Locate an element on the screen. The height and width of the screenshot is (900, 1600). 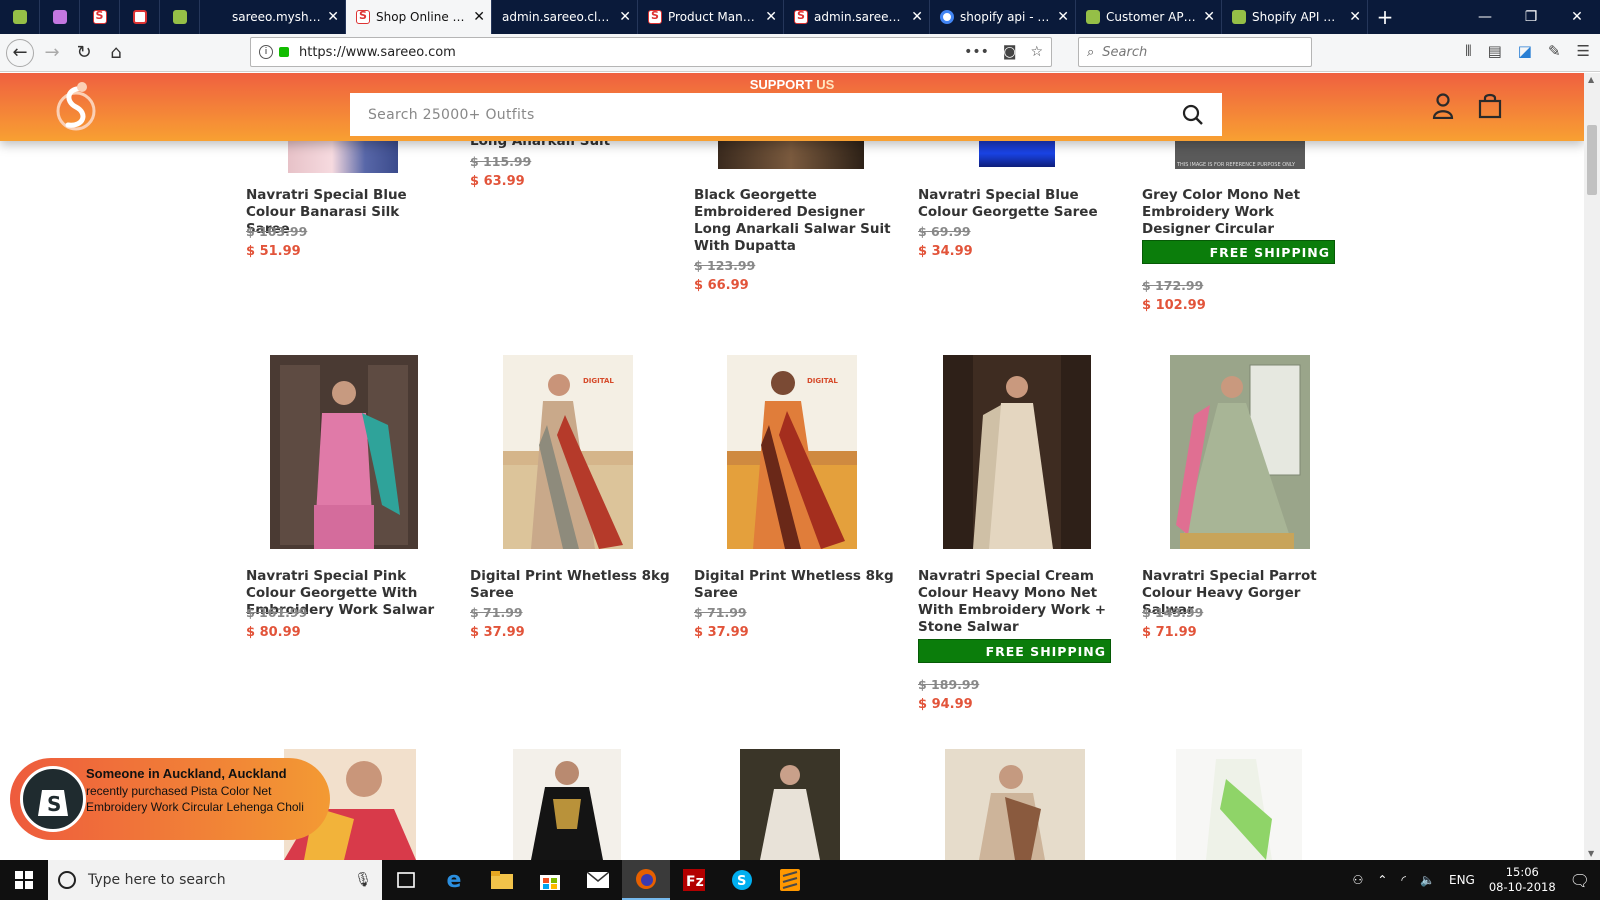
scrollbar-thumb is located at coordinates (1592, 160).